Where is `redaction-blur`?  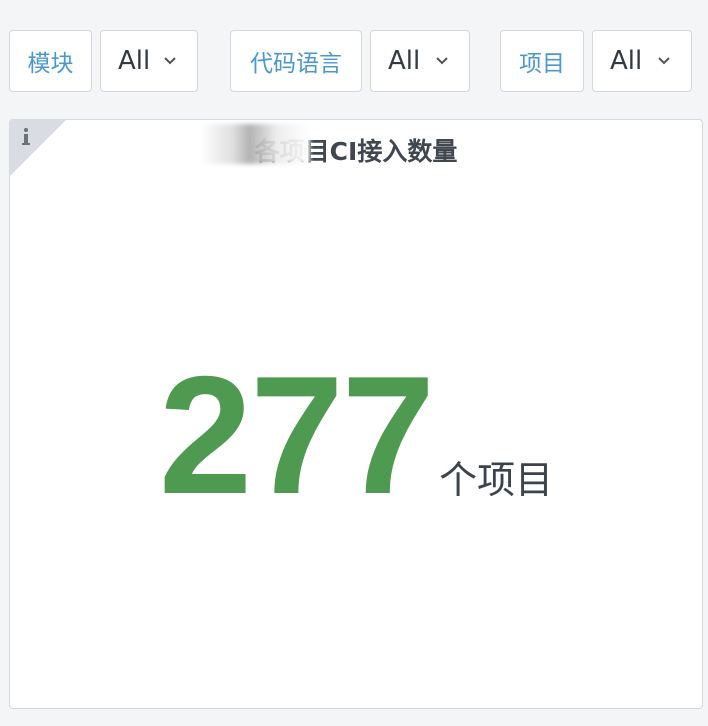
redaction-blur is located at coordinates (255, 144).